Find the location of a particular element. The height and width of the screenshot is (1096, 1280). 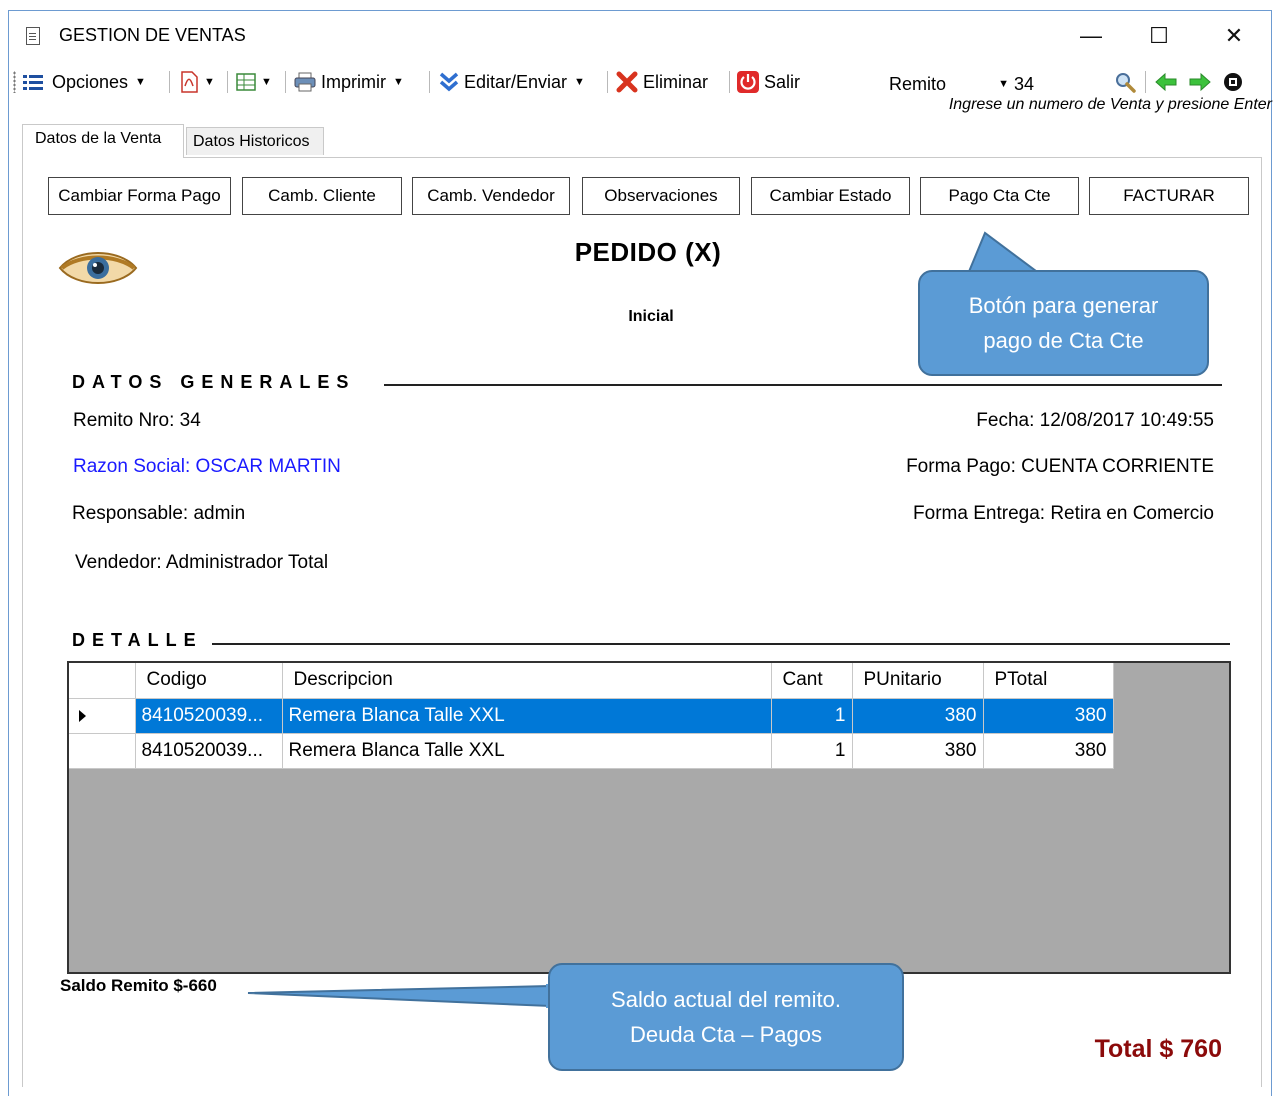

column-header-punitario: PUnitario is located at coordinates (918, 681).